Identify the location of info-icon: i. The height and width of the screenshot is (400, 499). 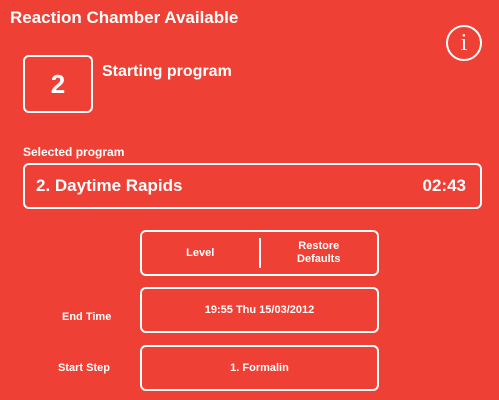
(464, 43).